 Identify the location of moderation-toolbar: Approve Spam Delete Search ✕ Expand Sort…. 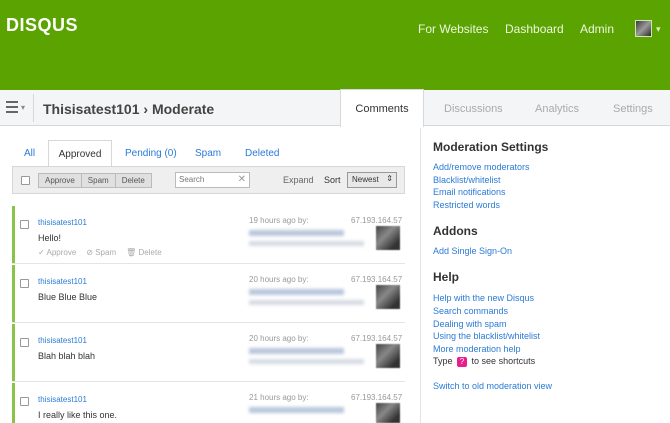
(208, 180).